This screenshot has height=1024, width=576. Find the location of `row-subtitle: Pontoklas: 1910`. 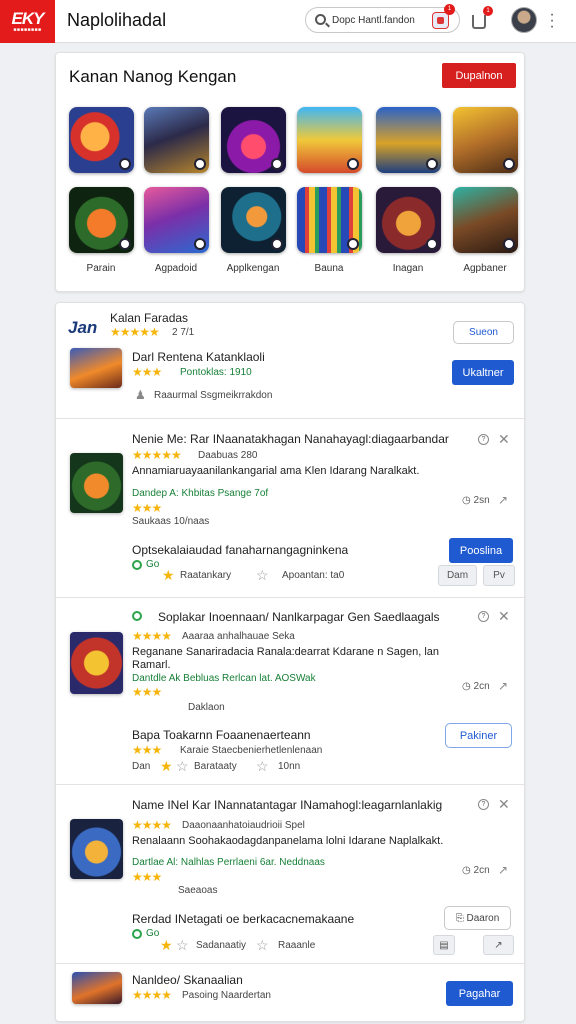

row-subtitle: Pontoklas: 1910 is located at coordinates (216, 372).